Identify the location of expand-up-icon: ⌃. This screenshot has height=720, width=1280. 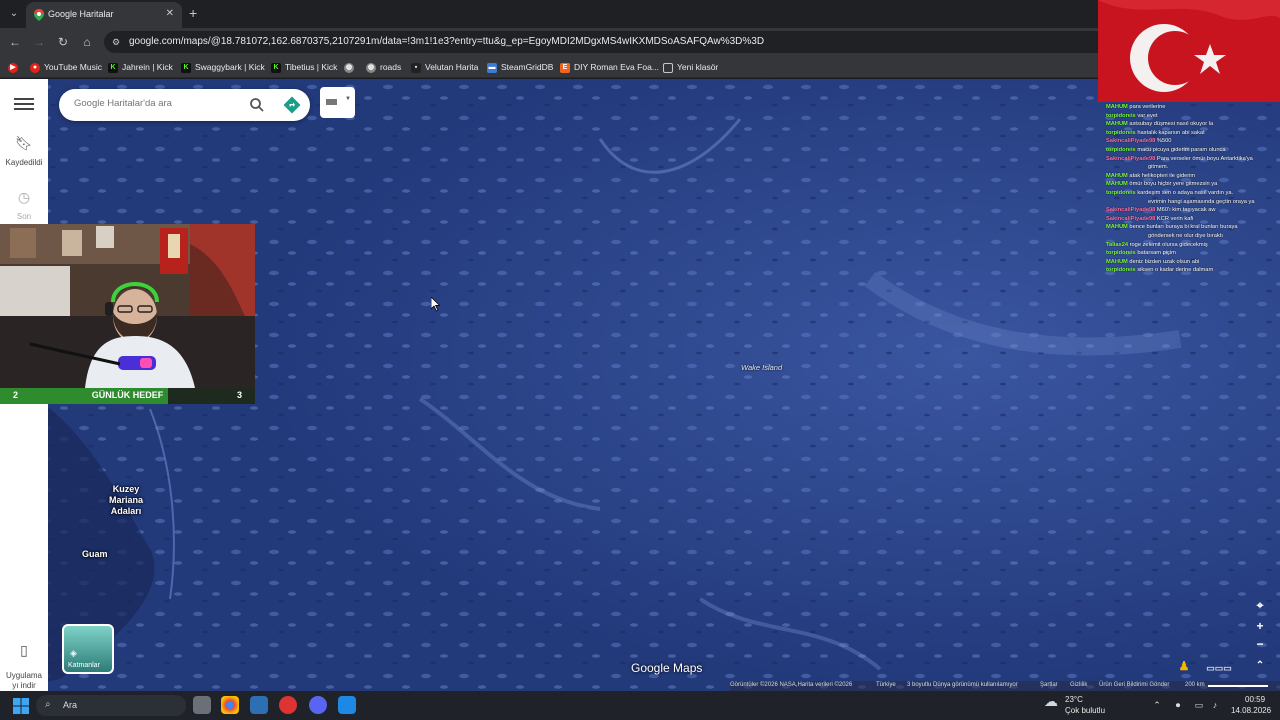
(1260, 666).